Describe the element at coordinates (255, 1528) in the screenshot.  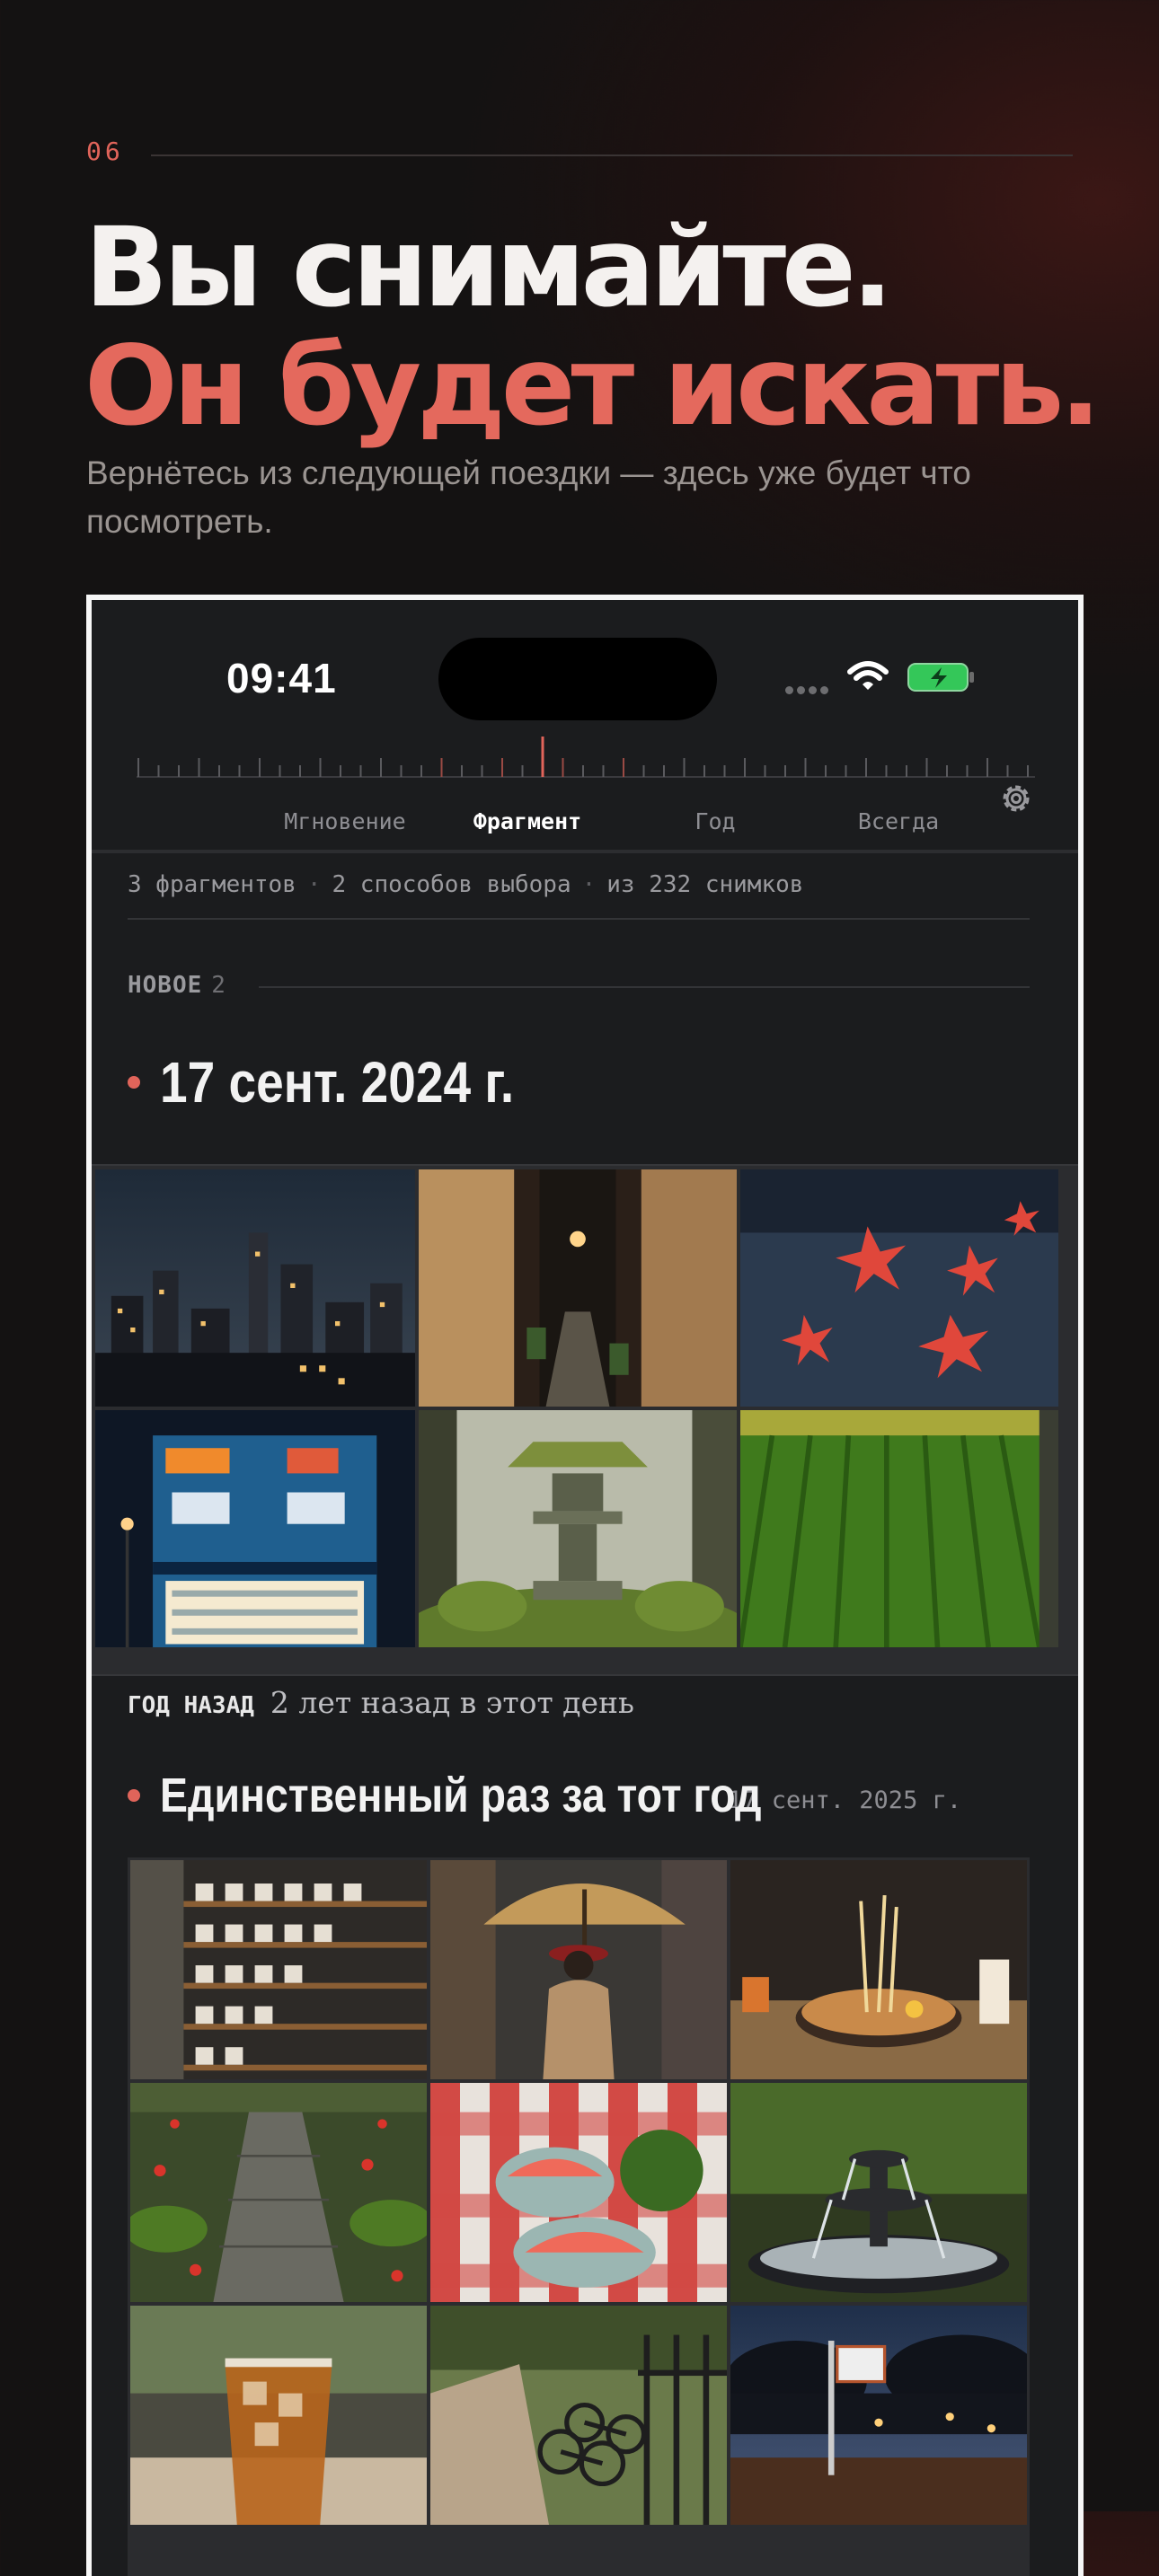
I see `photo-corner-convenience-store` at that location.